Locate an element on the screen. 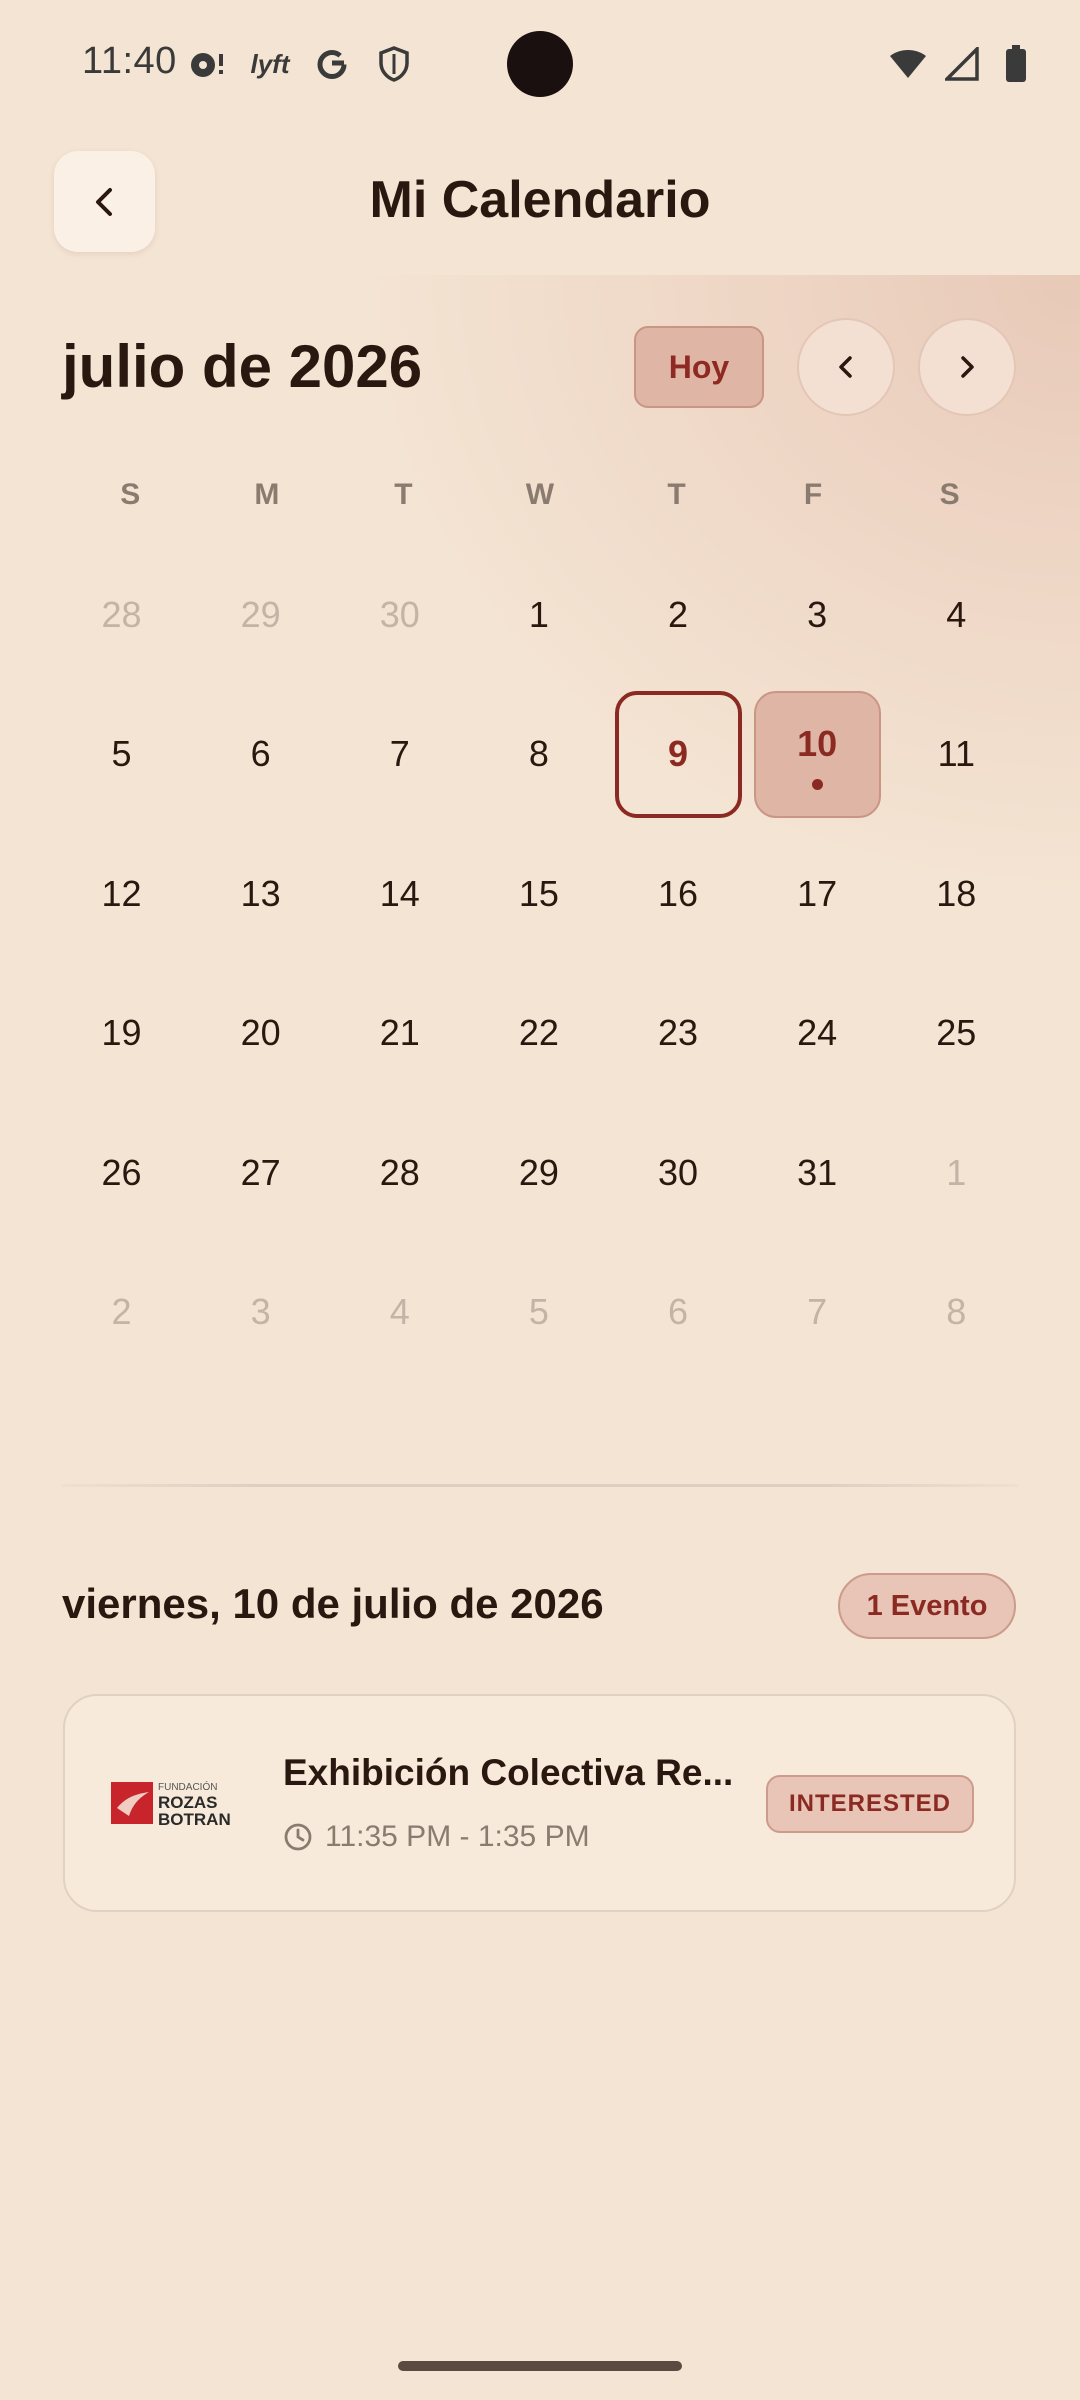 The height and width of the screenshot is (2400, 1080). calendar-day: 22 is located at coordinates (538, 1034).